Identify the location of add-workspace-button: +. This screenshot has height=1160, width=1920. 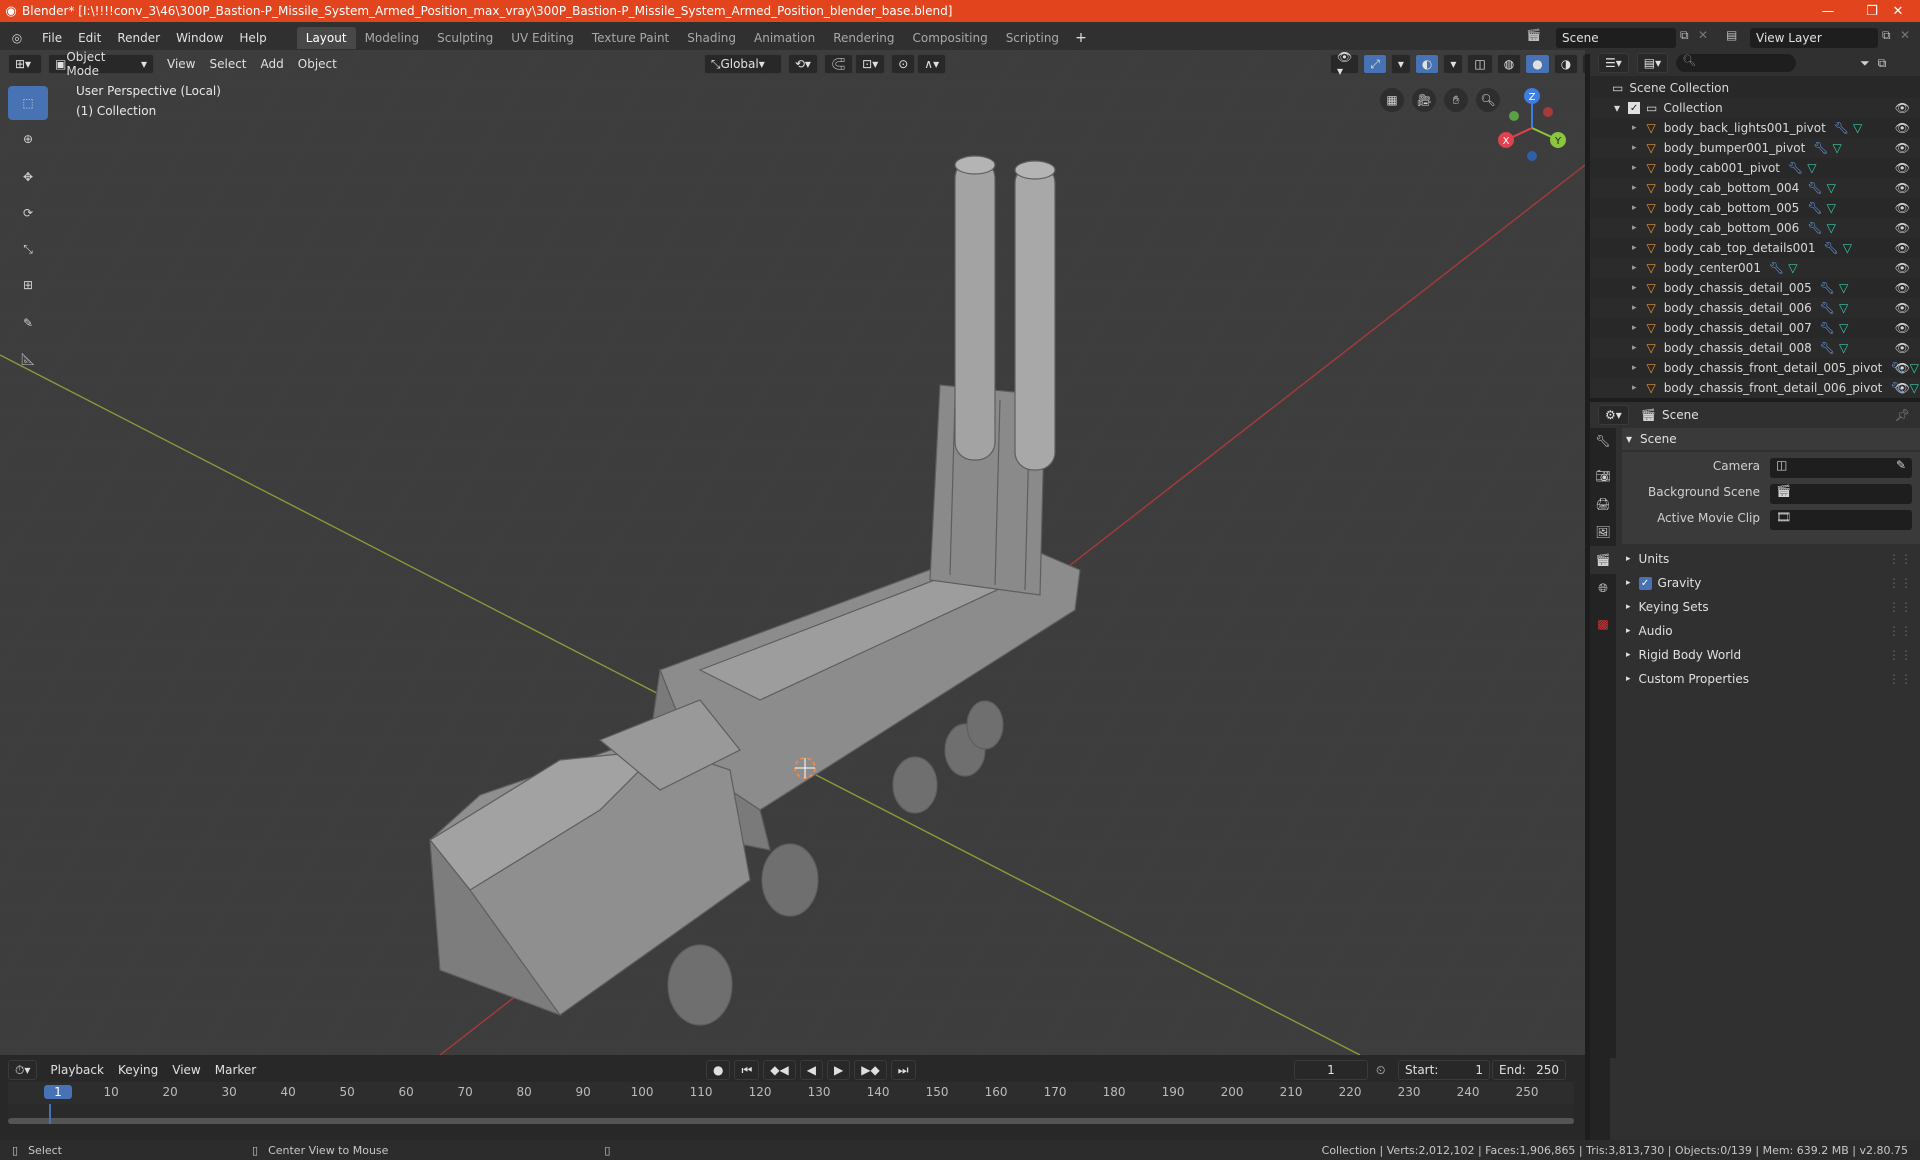
(1081, 38).